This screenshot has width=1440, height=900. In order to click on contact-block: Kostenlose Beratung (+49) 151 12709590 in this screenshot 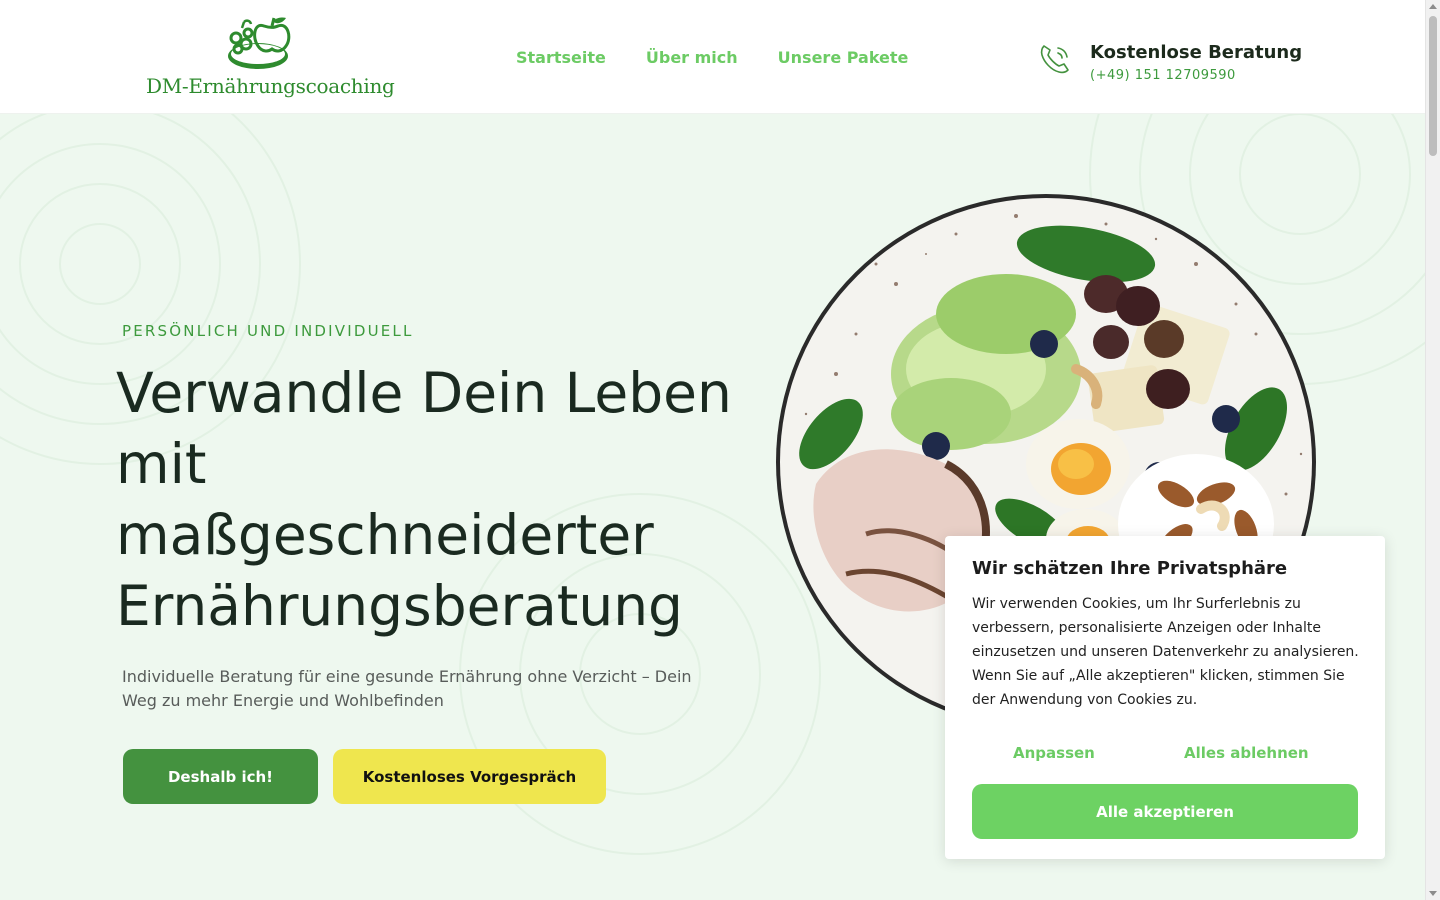, I will do `click(1170, 62)`.